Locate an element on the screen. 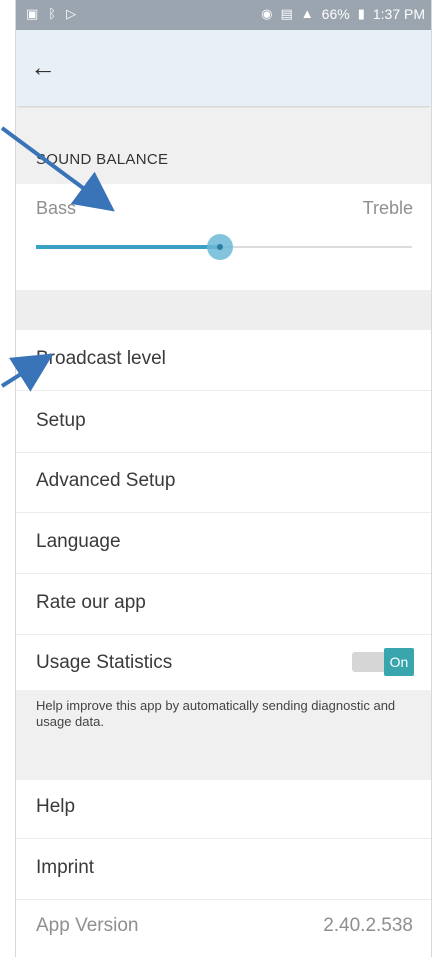 The image size is (438, 957). toggle-on-label: On is located at coordinates (399, 662).